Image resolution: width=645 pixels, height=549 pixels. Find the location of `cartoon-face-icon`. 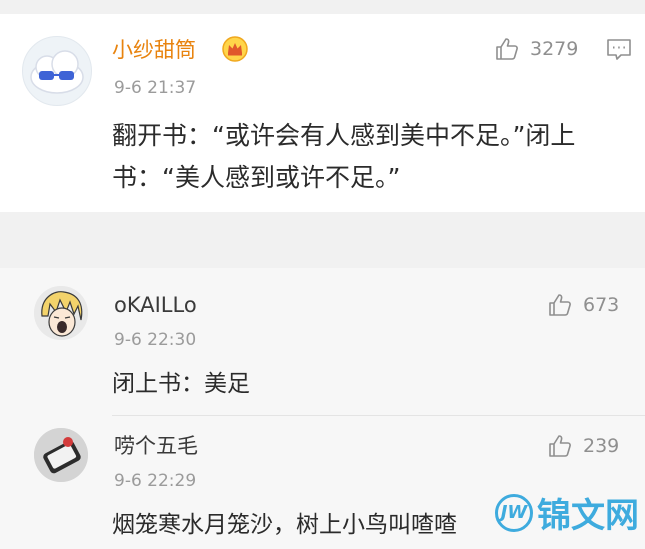

cartoon-face-icon is located at coordinates (61, 313).